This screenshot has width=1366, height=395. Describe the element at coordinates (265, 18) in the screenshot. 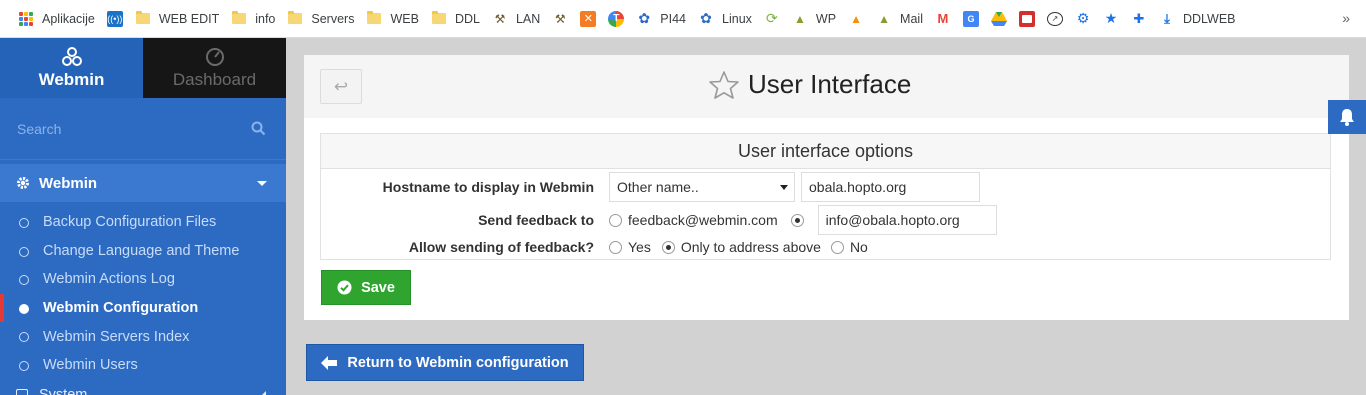

I see `bookmark-label: info` at that location.